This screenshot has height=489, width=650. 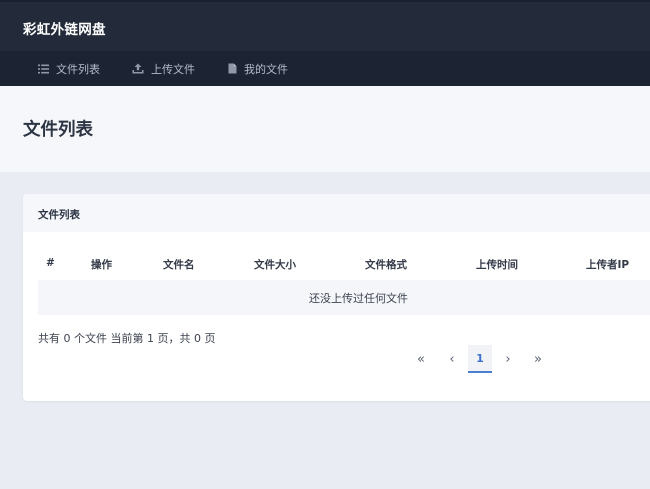 I want to click on column-header-filesize: 文件大小, so click(x=275, y=265).